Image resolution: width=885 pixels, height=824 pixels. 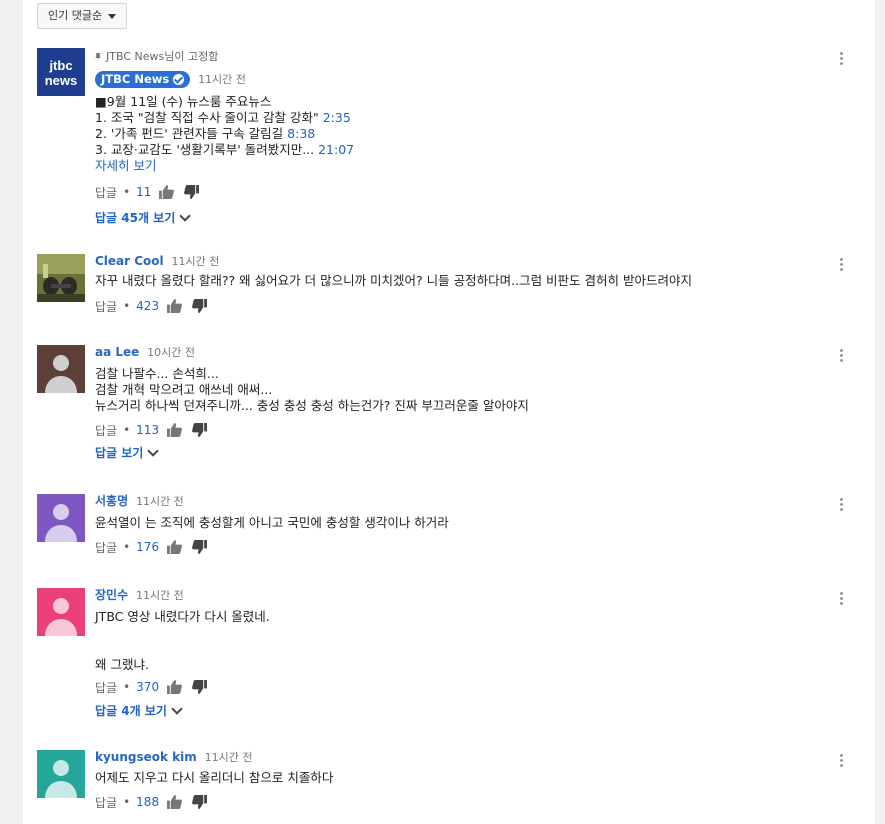 What do you see at coordinates (129, 261) in the screenshot?
I see `author-name: Clear Cool` at bounding box center [129, 261].